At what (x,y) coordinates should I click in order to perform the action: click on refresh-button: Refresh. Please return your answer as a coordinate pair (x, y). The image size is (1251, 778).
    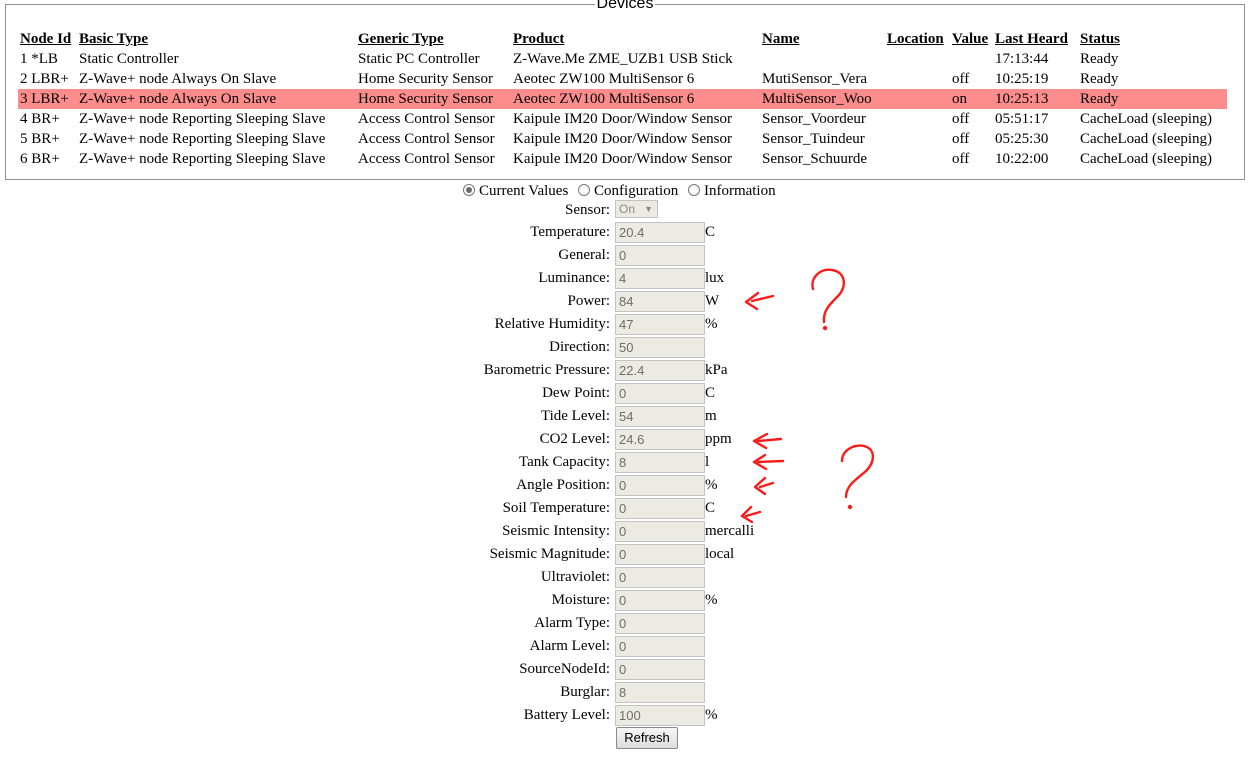
    Looking at the image, I should click on (647, 738).